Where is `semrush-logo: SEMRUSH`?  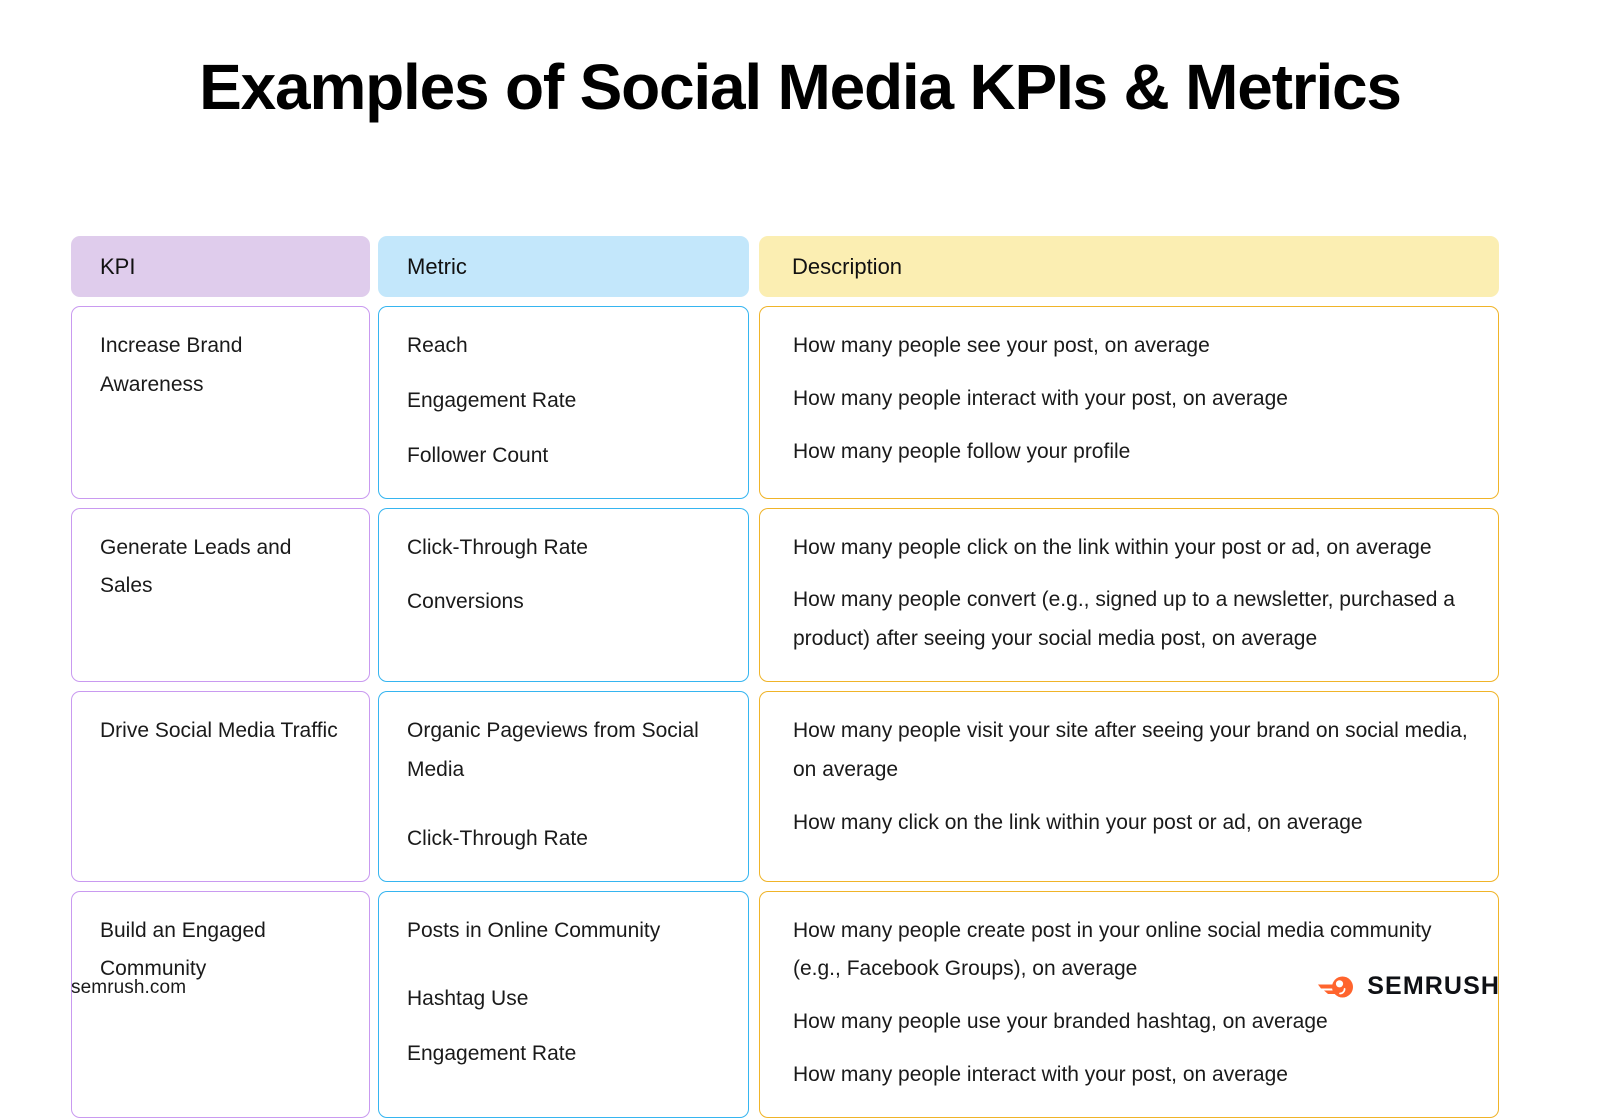 semrush-logo: SEMRUSH is located at coordinates (1408, 986).